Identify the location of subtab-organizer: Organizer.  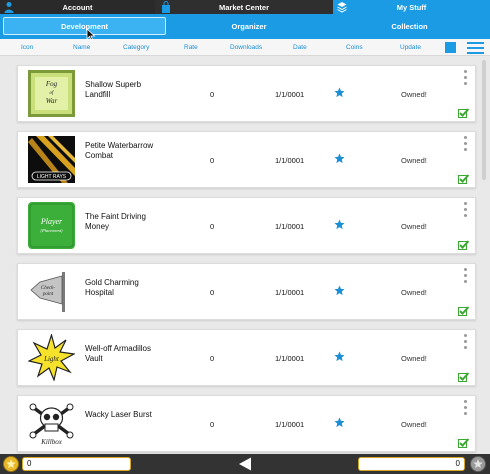
(249, 26).